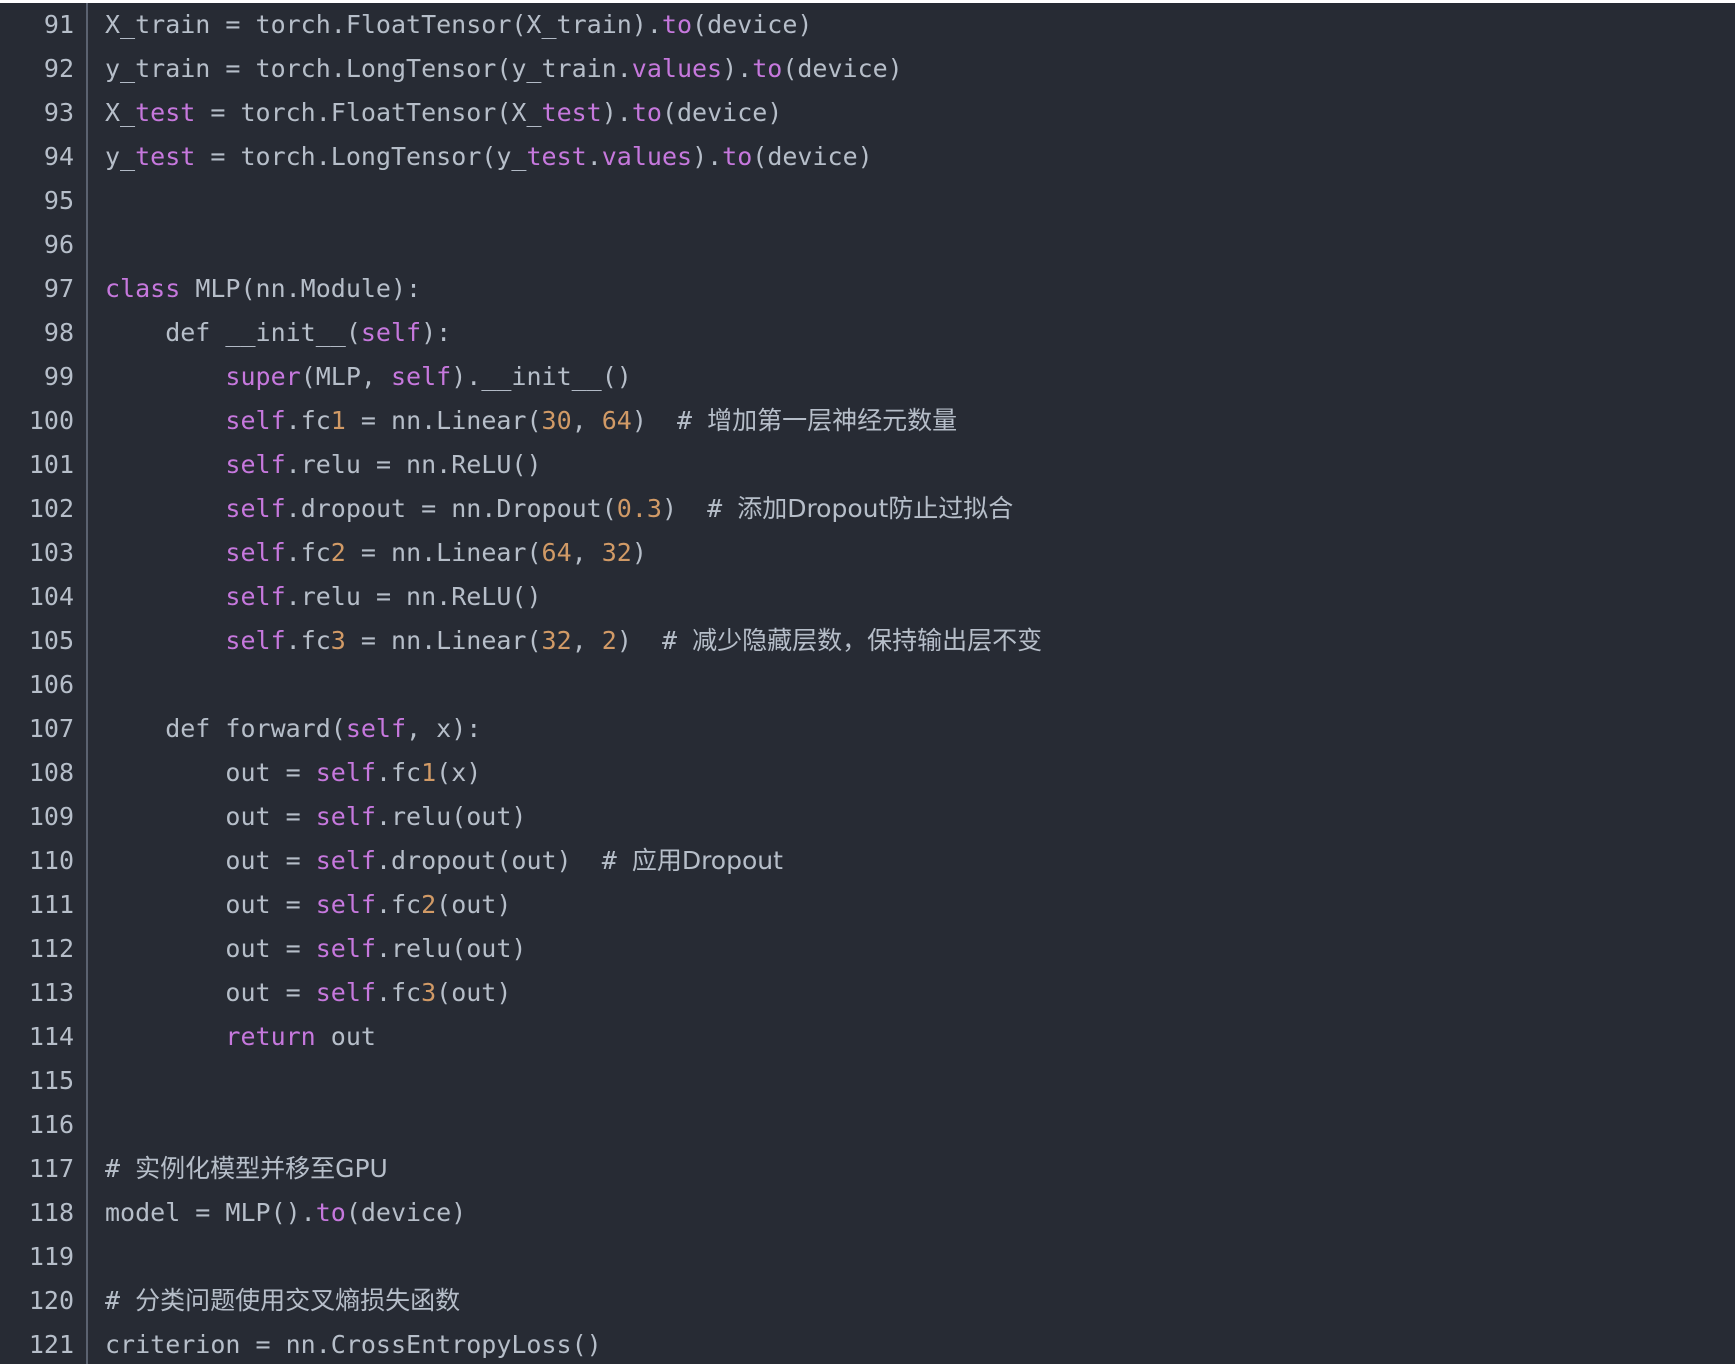 This screenshot has height=1364, width=1735. I want to click on code-line: 103 self .fc 2 = nn.Linear(64, 32), so click(867, 553).